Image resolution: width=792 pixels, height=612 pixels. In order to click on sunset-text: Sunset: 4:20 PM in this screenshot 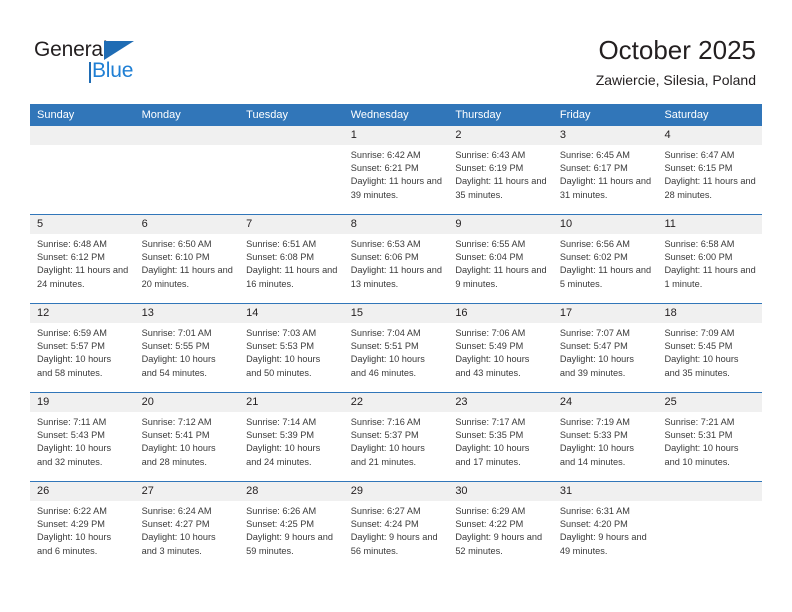, I will do `click(593, 524)`.